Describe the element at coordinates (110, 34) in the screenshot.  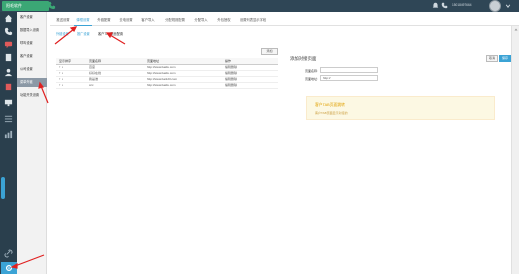
I see `subtab-customer-tab: 客户TAB页面配置` at that location.